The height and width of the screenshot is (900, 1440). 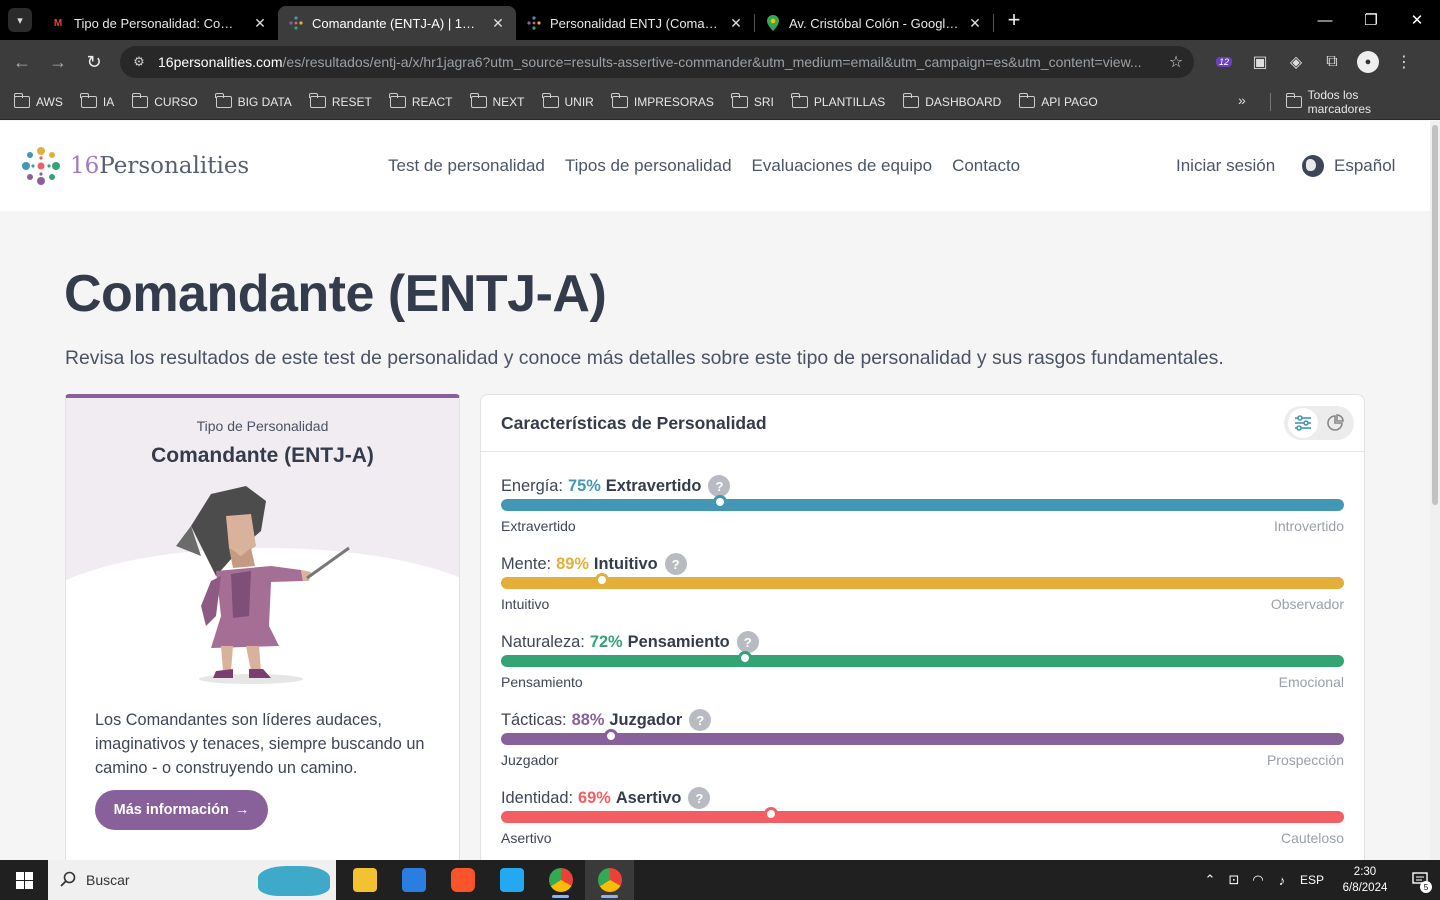 What do you see at coordinates (1242, 100) in the screenshot?
I see `bookmarks-overflow-icon: »` at bounding box center [1242, 100].